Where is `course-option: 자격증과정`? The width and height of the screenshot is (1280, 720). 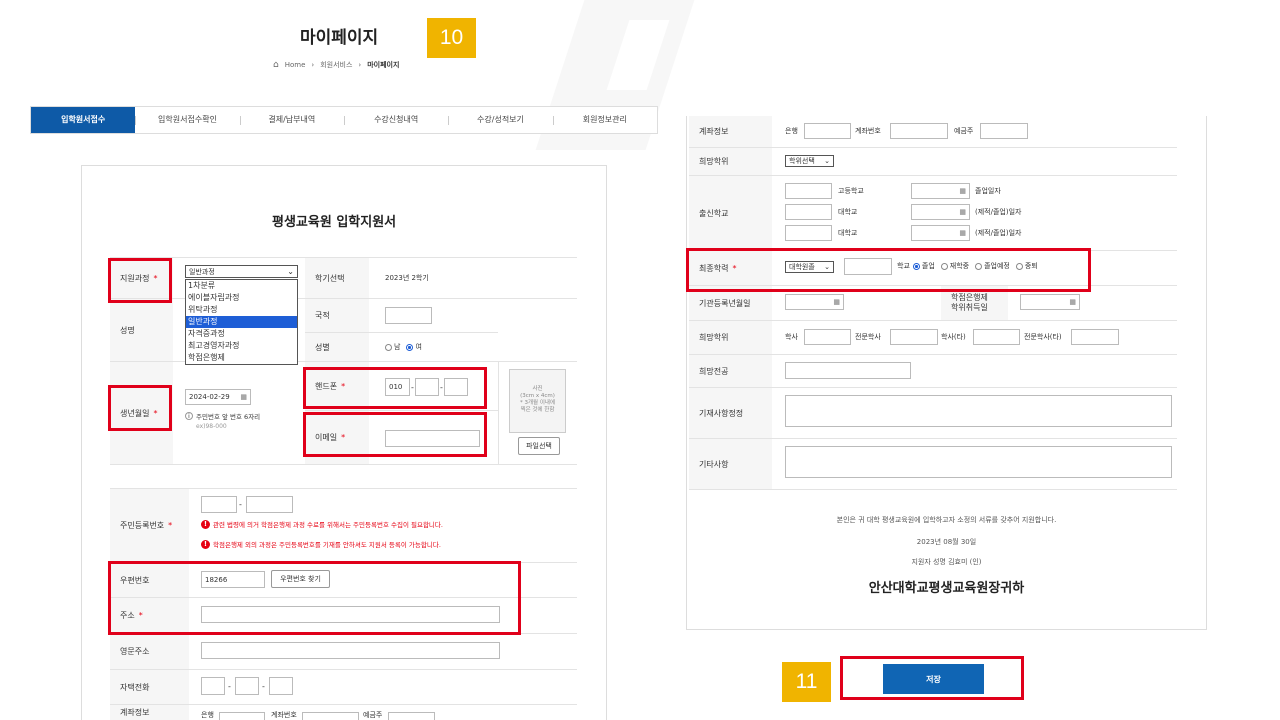
course-option: 자격증과정 is located at coordinates (241, 334).